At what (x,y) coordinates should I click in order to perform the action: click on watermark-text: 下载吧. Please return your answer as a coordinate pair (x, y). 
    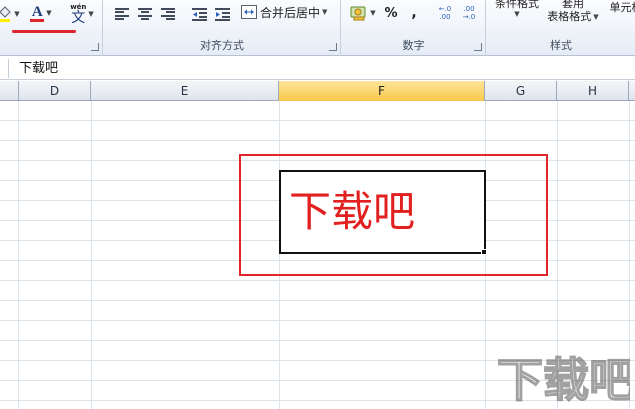
    Looking at the image, I should click on (563, 378).